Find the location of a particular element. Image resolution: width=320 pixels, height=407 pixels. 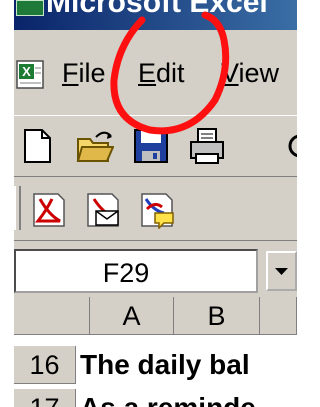

convert-and-email-pdf-icon is located at coordinates (103, 210).